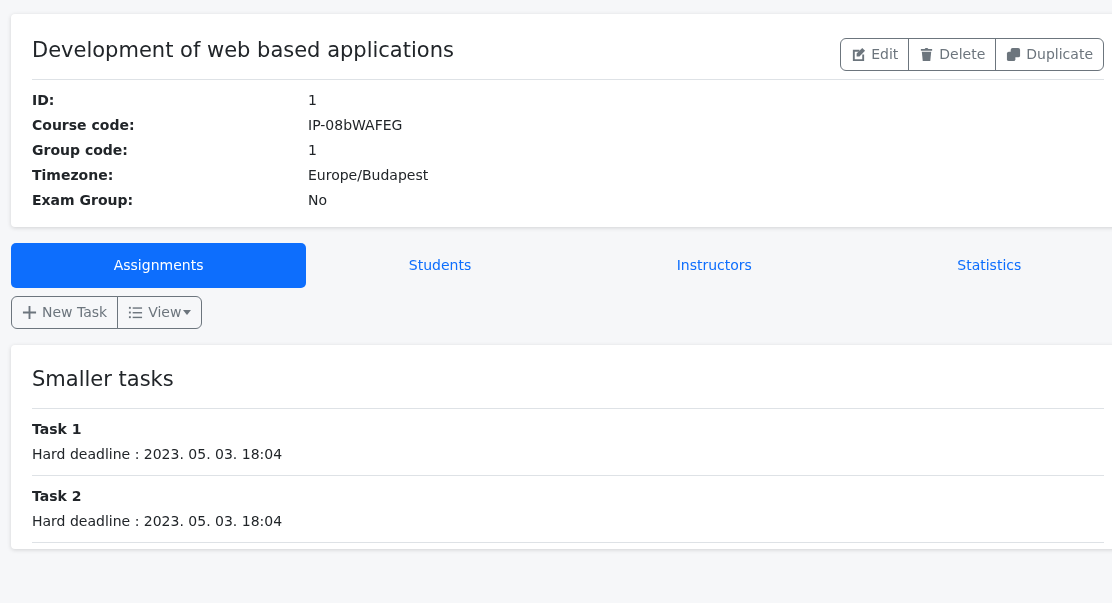 The width and height of the screenshot is (1112, 603). What do you see at coordinates (927, 54) in the screenshot?
I see `trash-icon` at bounding box center [927, 54].